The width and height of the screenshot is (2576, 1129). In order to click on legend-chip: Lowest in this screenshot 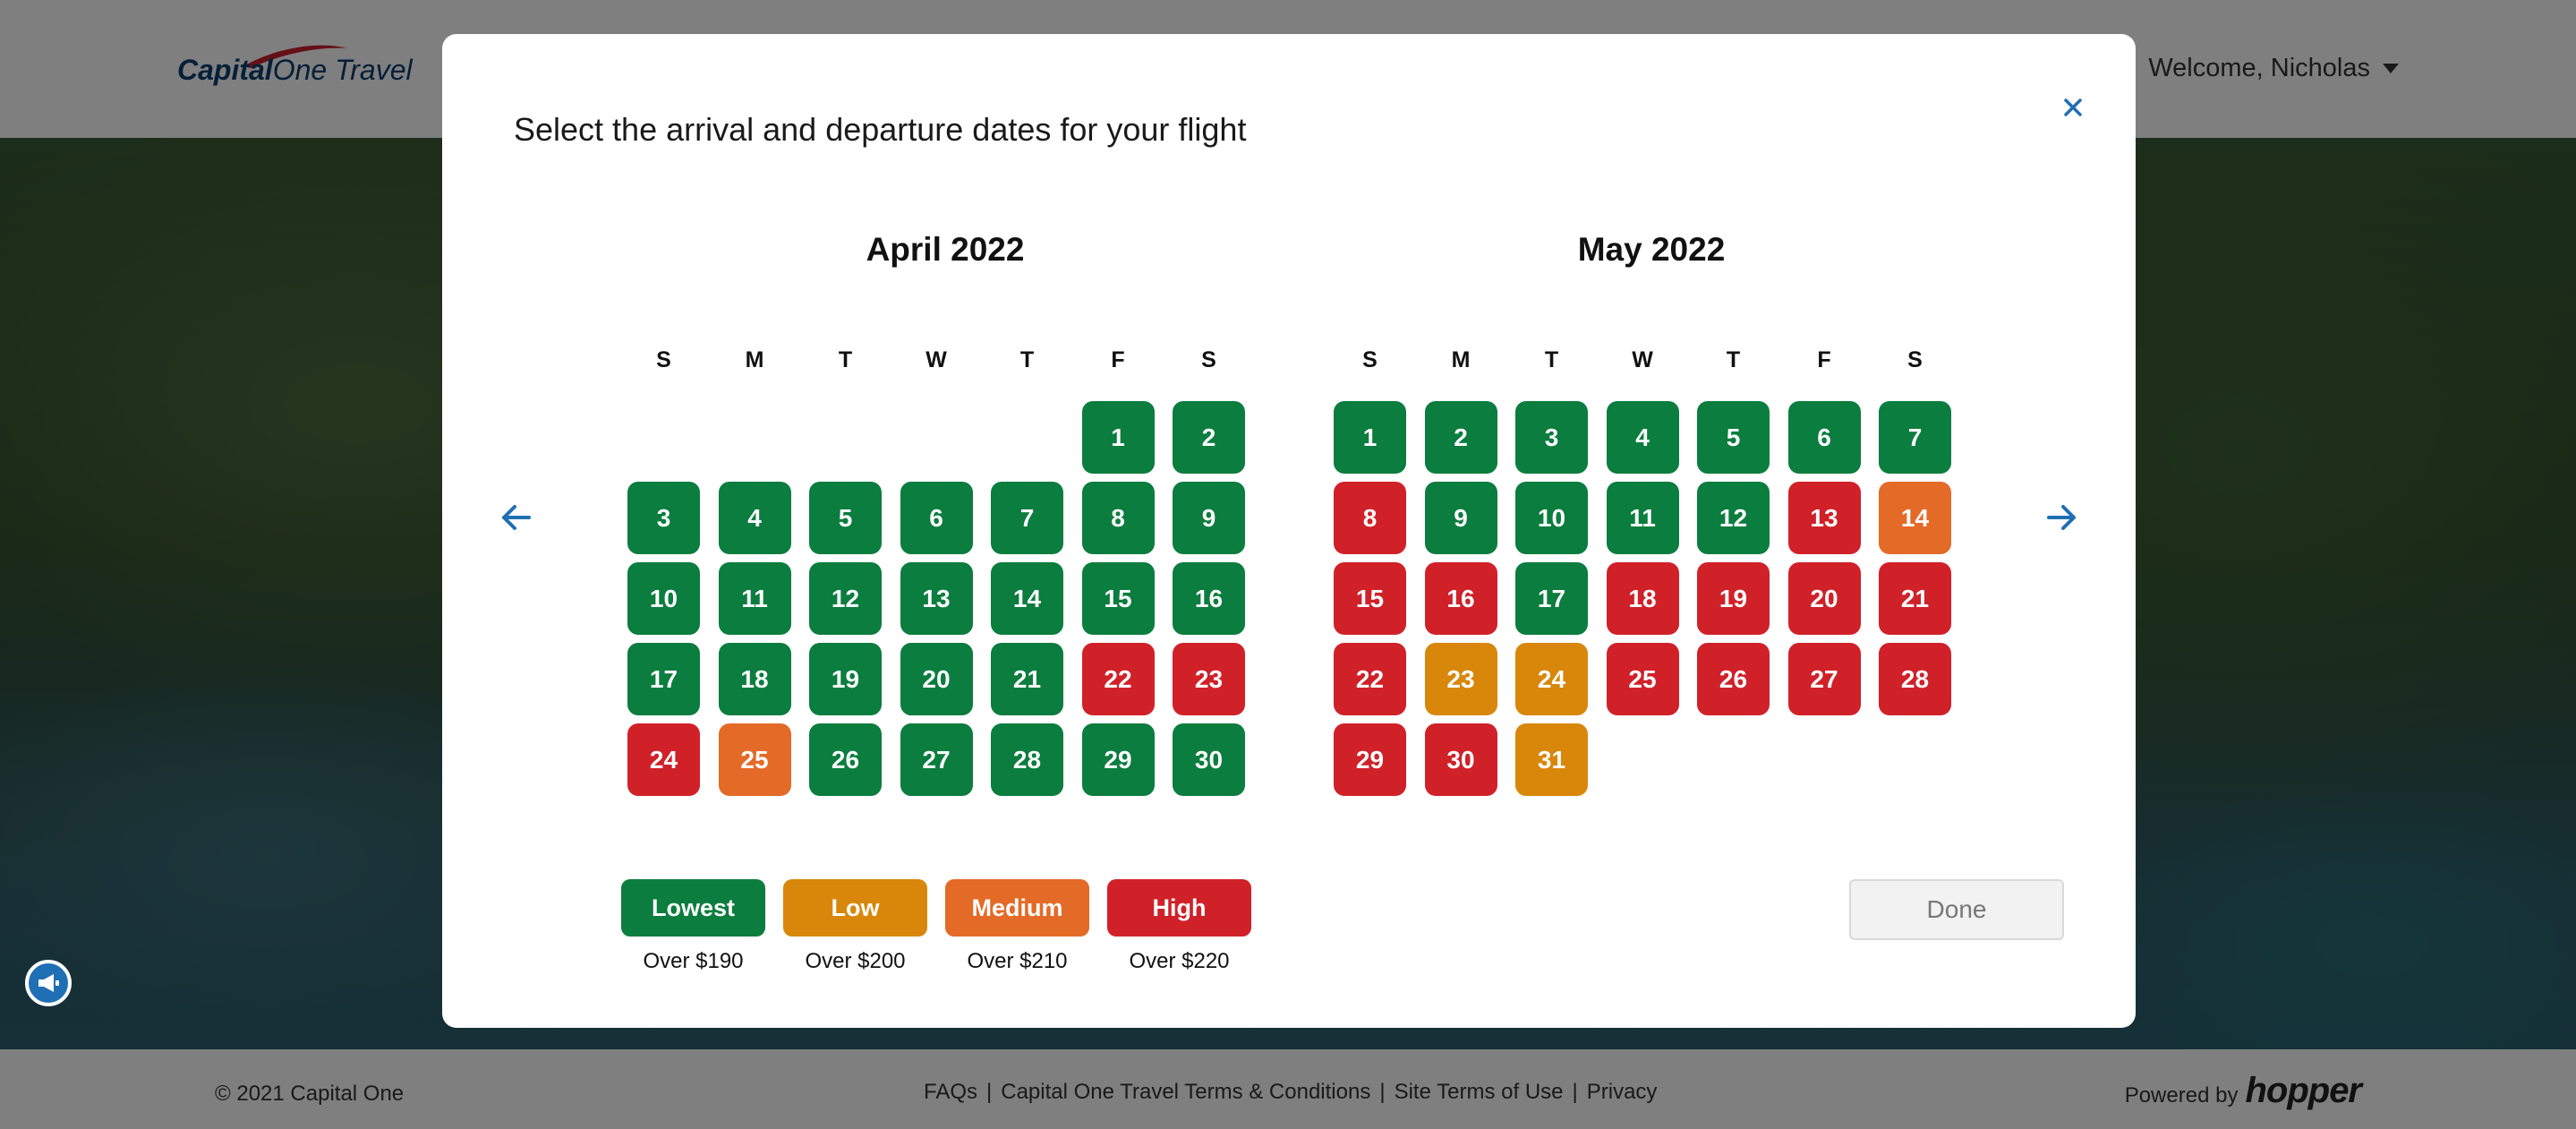, I will do `click(693, 908)`.